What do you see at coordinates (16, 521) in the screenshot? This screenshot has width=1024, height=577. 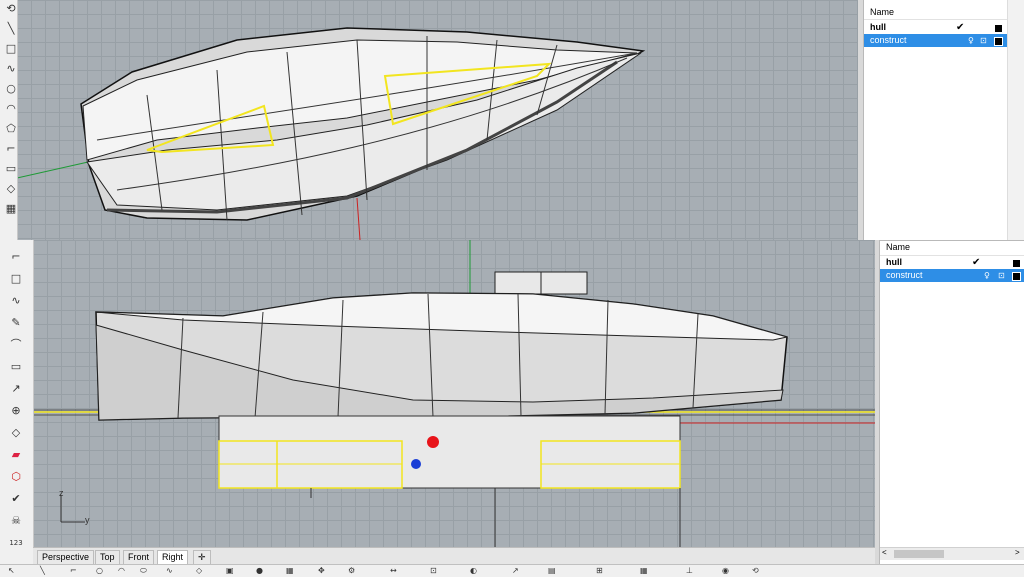 I see `skull-icon: ☠` at bounding box center [16, 521].